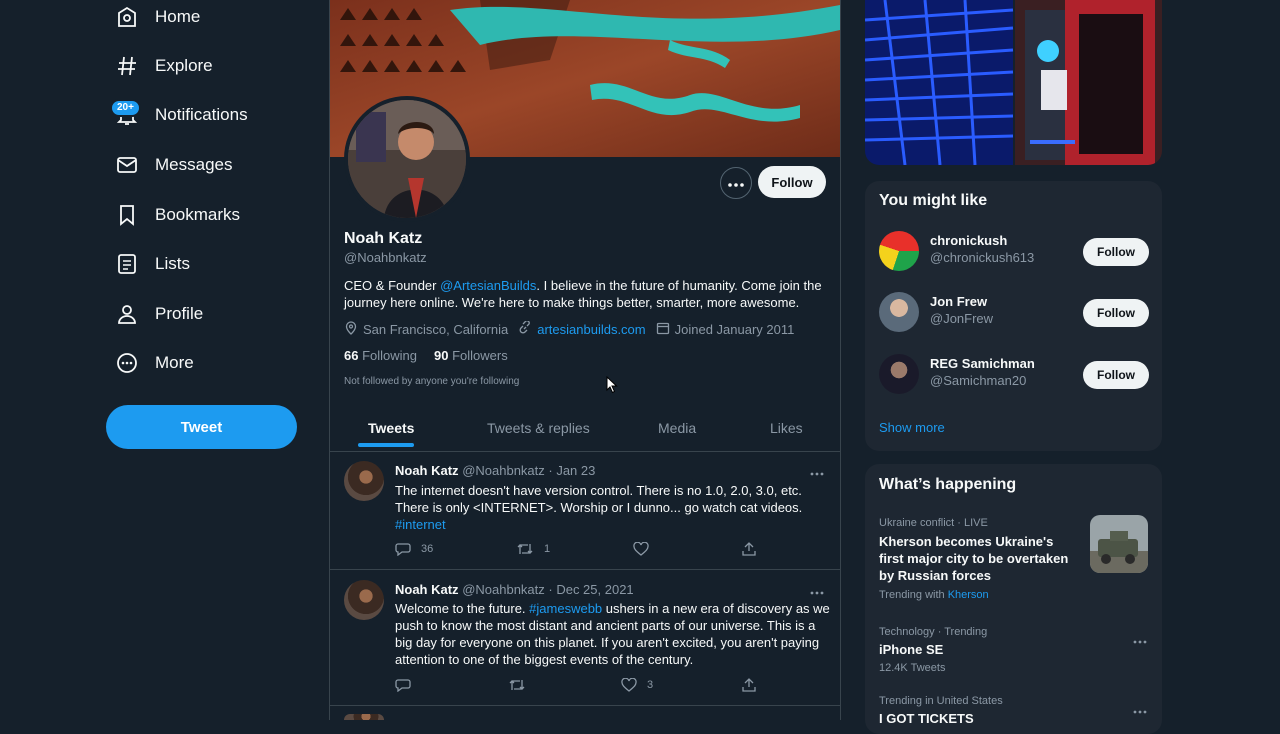 Image resolution: width=1280 pixels, height=734 pixels. What do you see at coordinates (408, 685) in the screenshot?
I see `reply-button` at bounding box center [408, 685].